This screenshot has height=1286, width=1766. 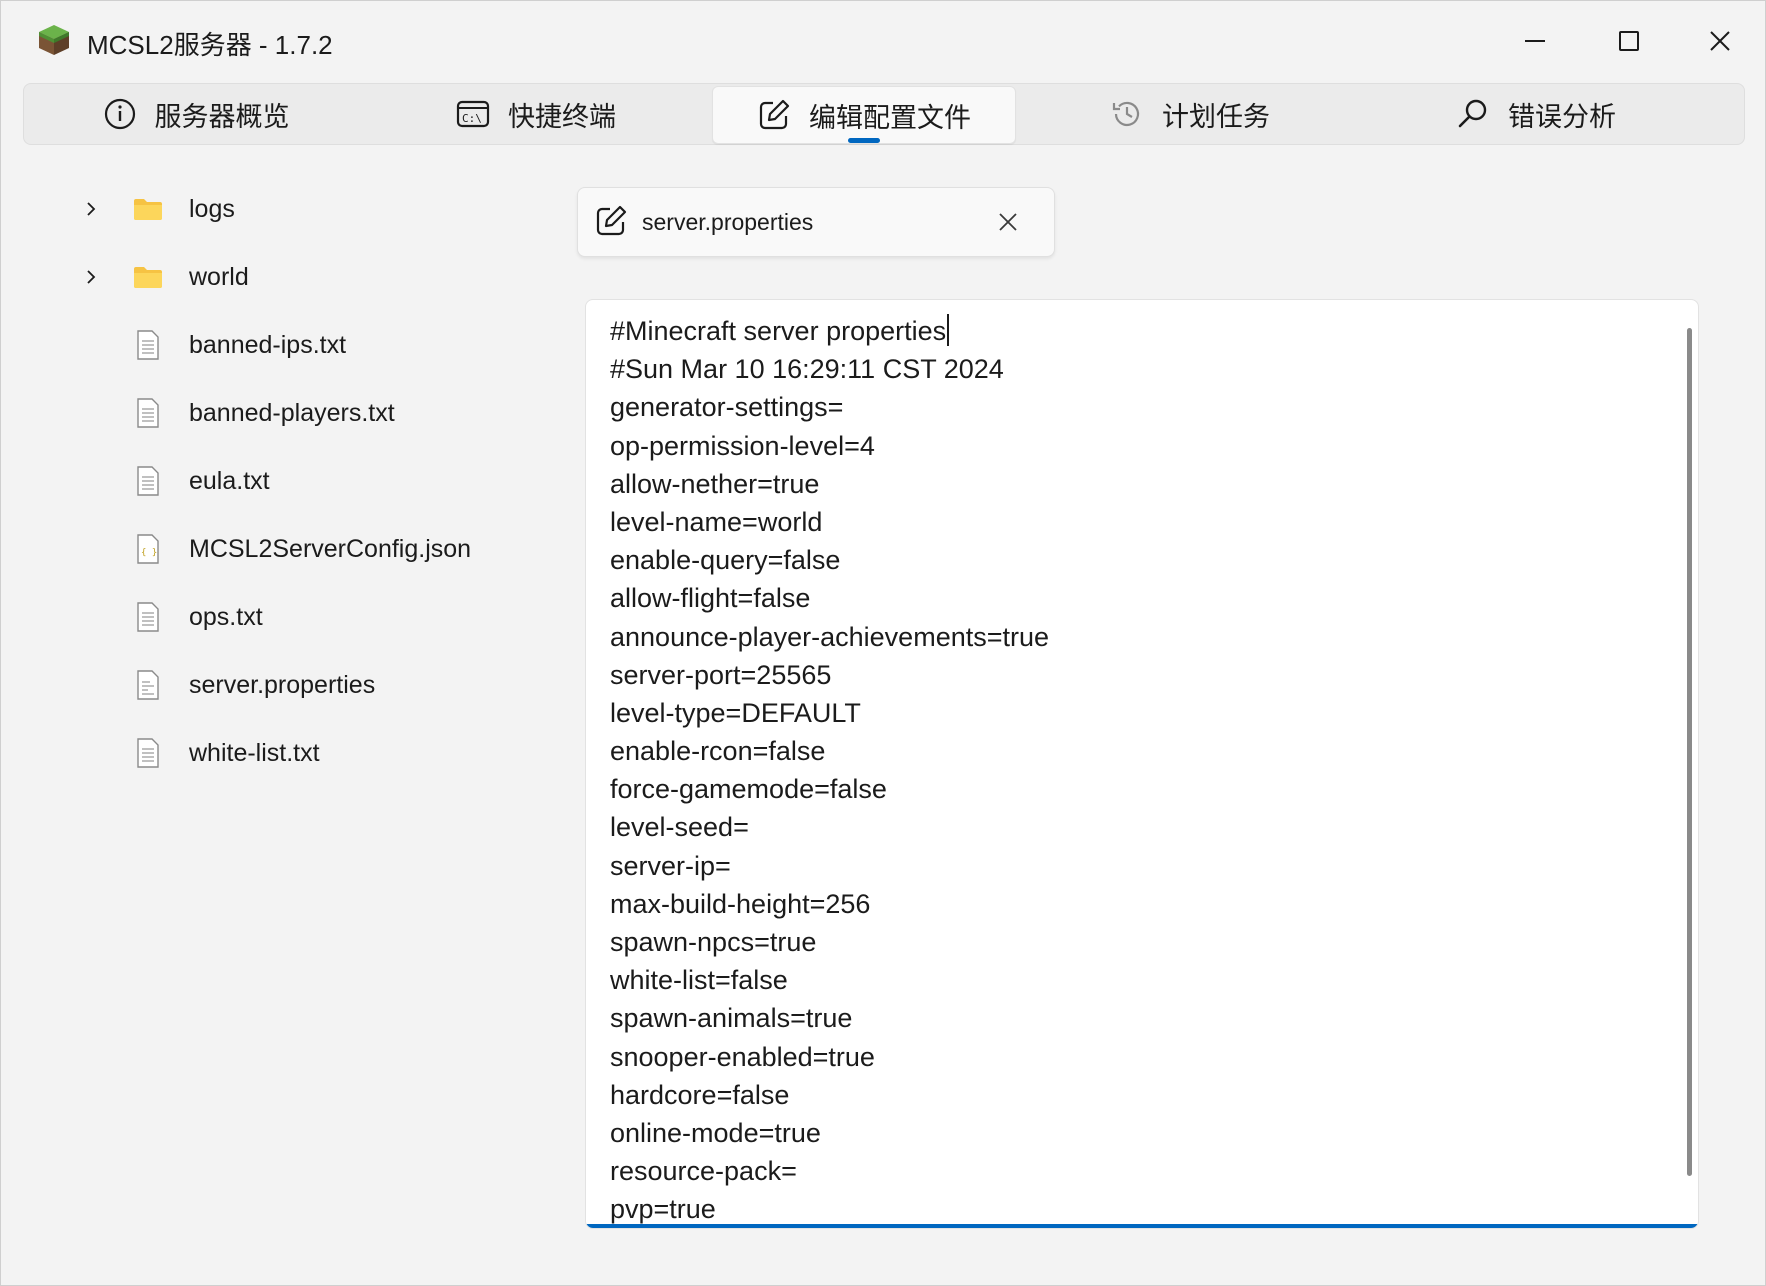 What do you see at coordinates (735, 712) in the screenshot?
I see `editor-line: level-type=DEFAULT` at bounding box center [735, 712].